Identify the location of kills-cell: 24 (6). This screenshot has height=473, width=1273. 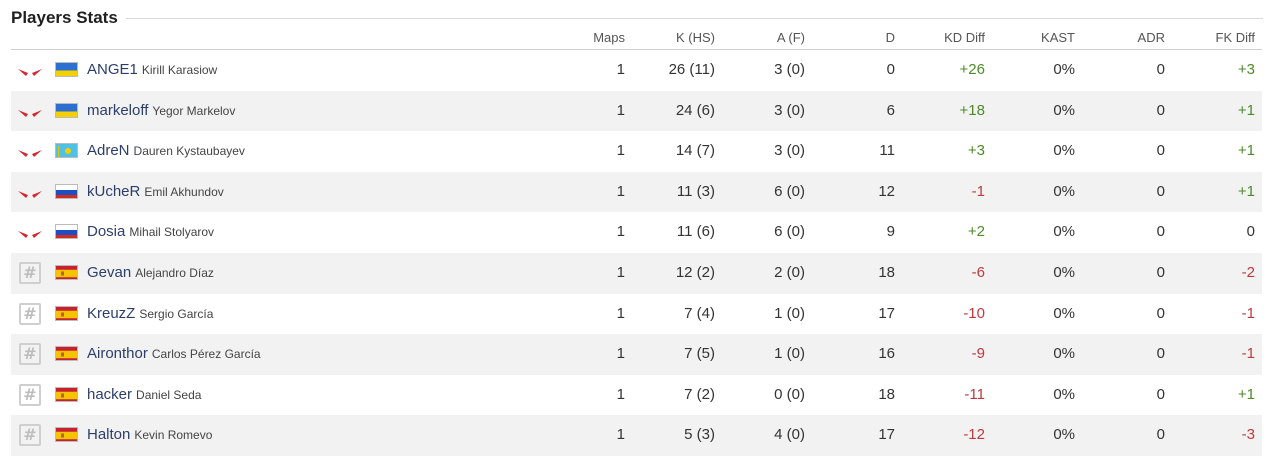
(695, 110).